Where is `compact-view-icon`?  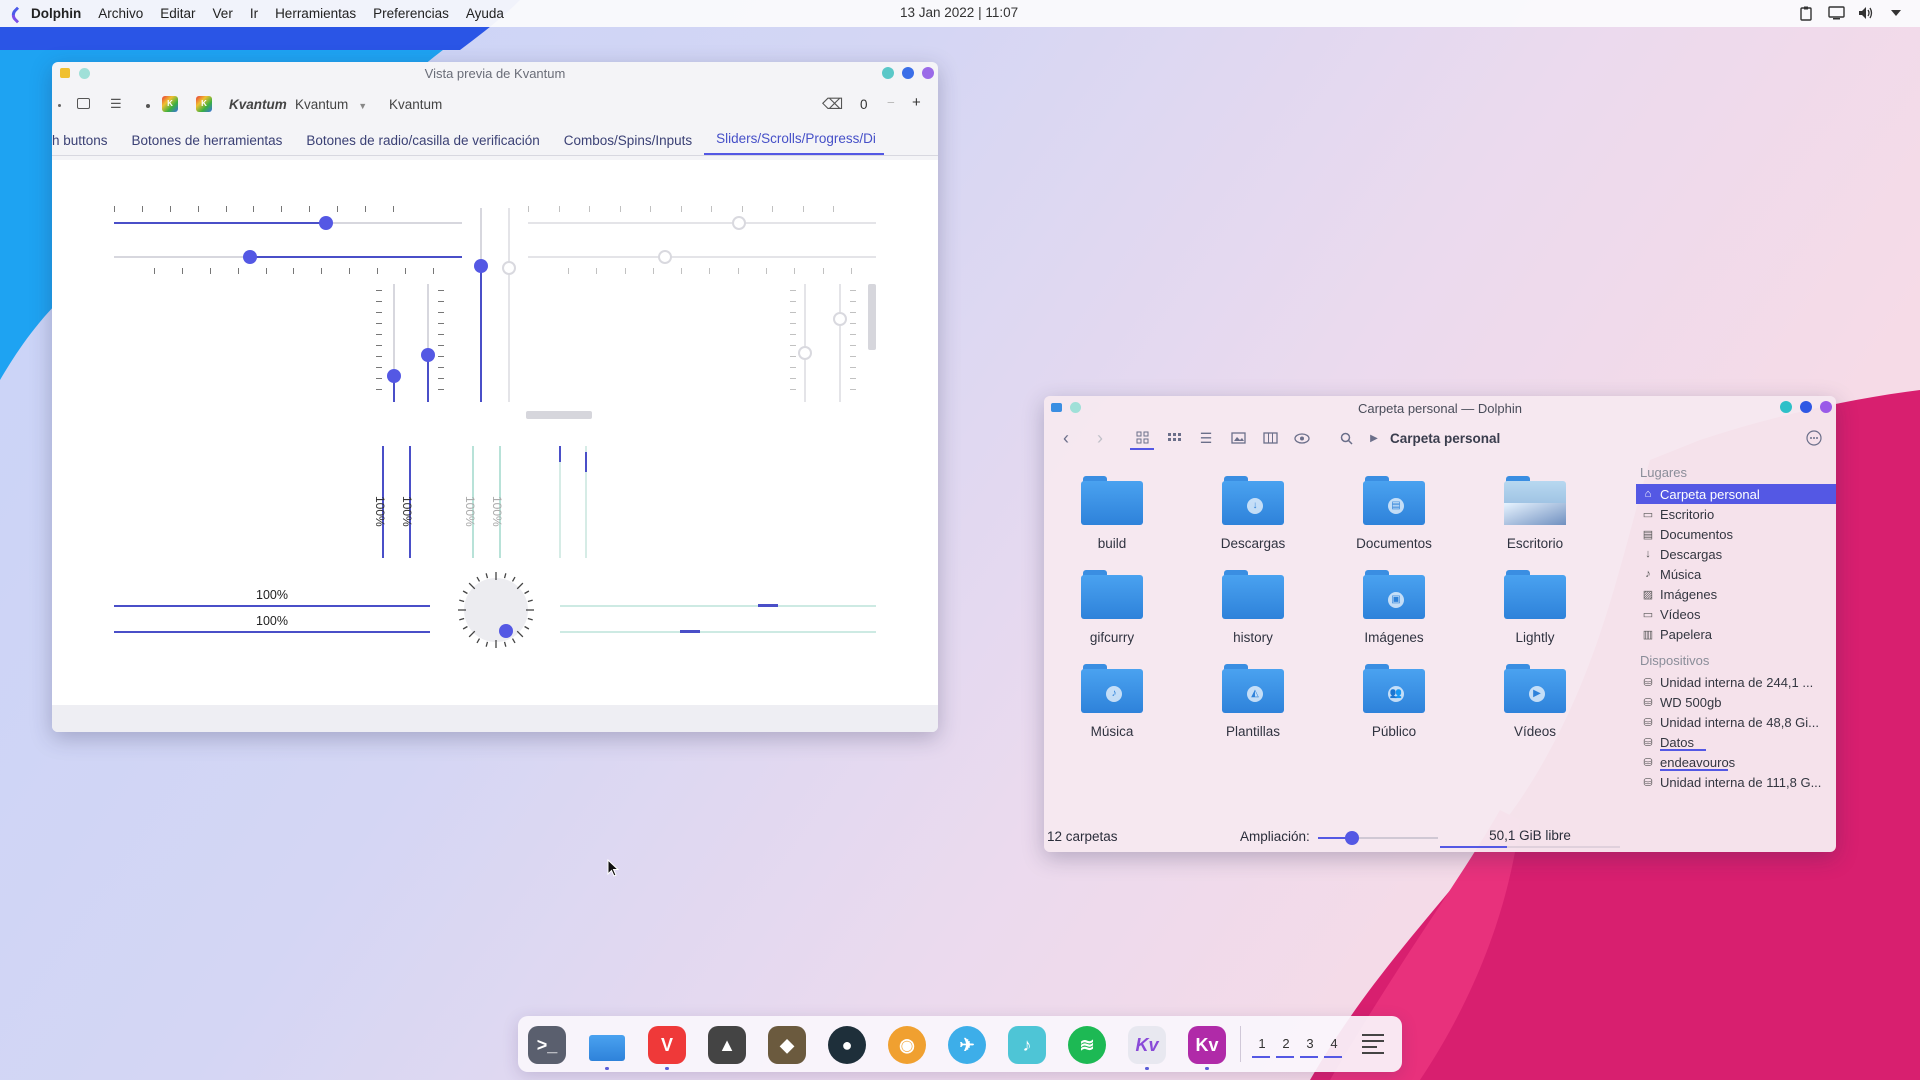
compact-view-icon is located at coordinates (1174, 438).